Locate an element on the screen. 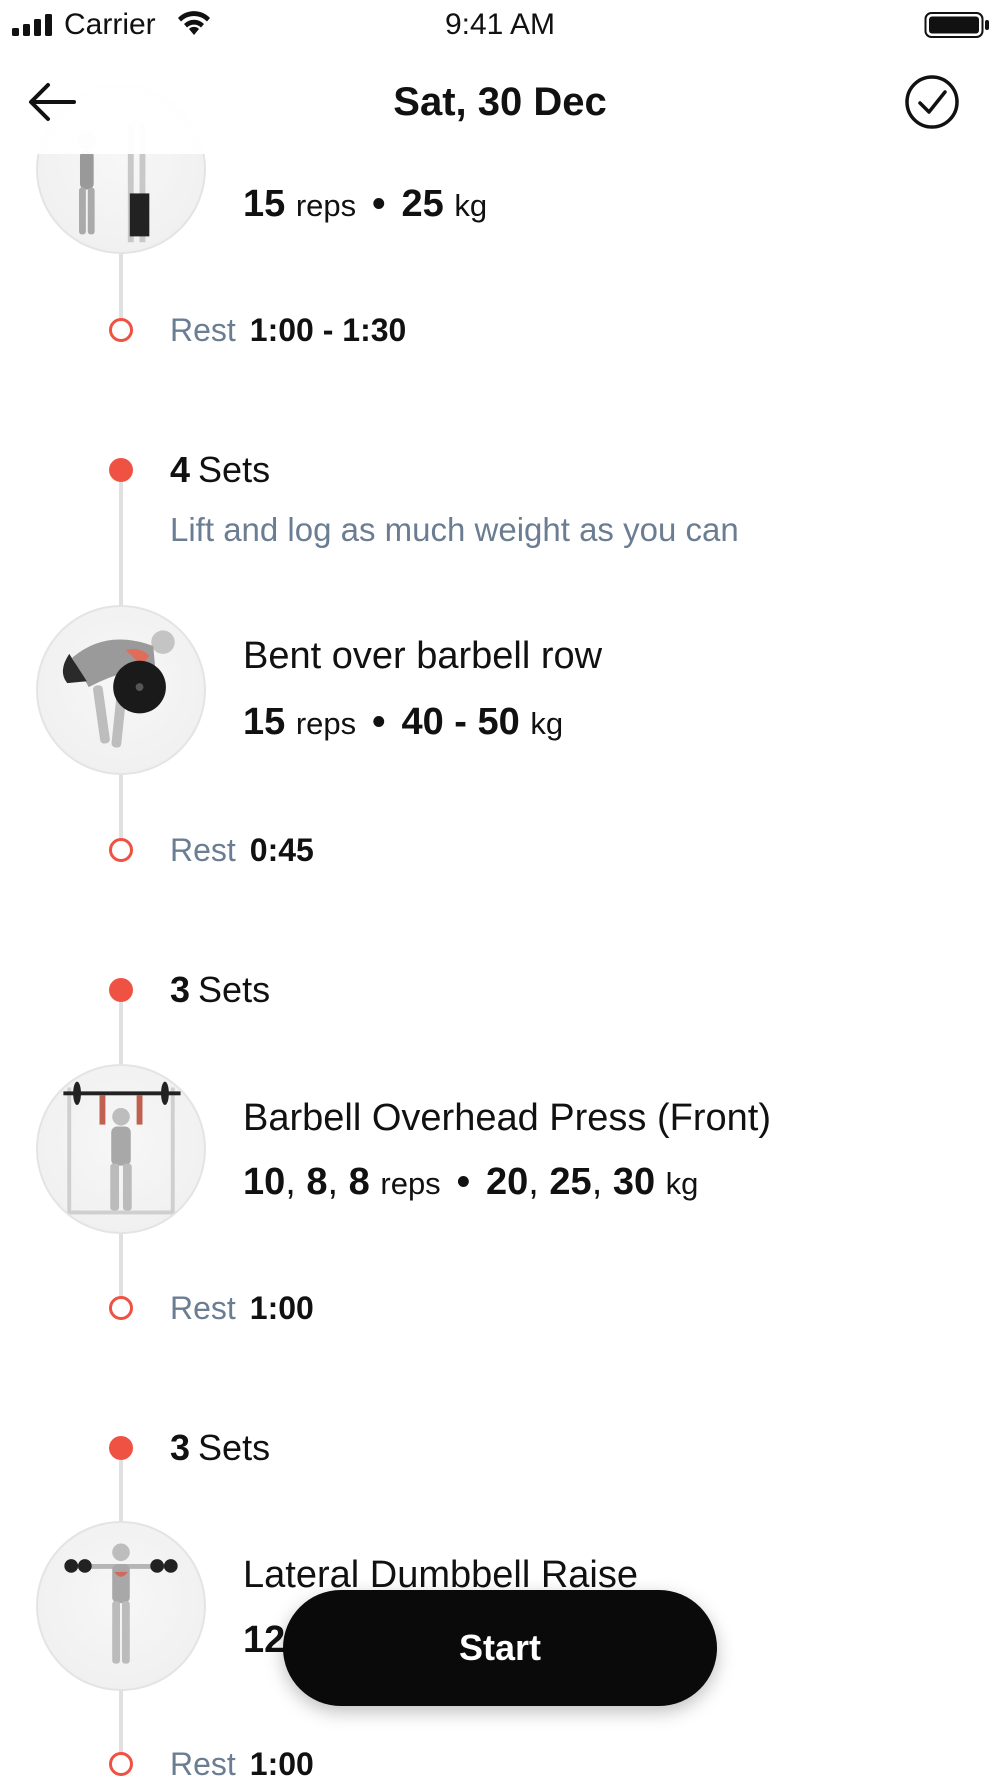  nav-bar: Sat, 30 Dec is located at coordinates (500, 103).